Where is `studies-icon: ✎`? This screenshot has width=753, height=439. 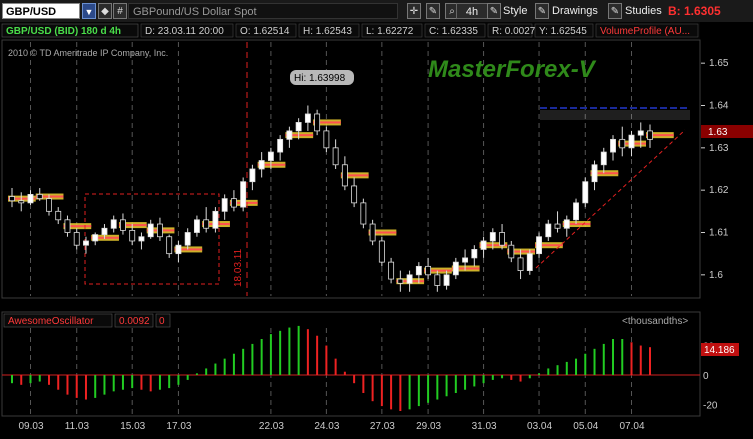 studies-icon: ✎ is located at coordinates (615, 11).